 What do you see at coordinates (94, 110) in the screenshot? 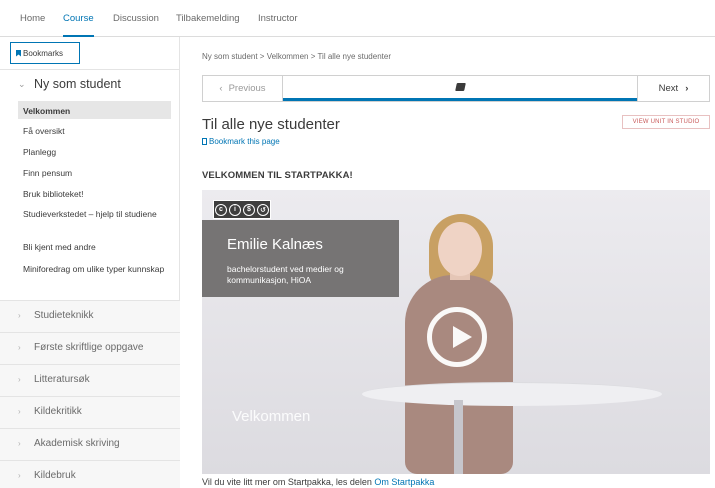
I see `subsection-velkommen: Velkommen` at bounding box center [94, 110].